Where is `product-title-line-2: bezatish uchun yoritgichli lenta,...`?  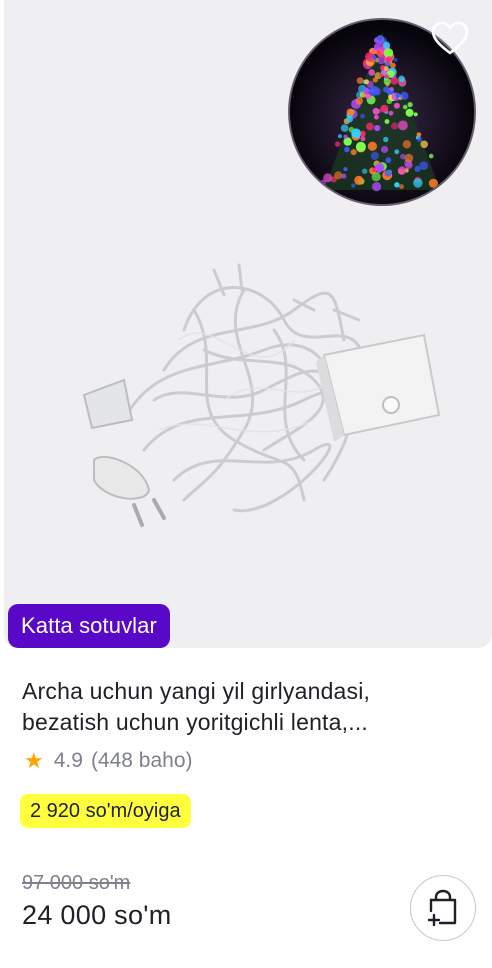
product-title-line-2: bezatish uchun yoritgichli lenta,... is located at coordinates (195, 722).